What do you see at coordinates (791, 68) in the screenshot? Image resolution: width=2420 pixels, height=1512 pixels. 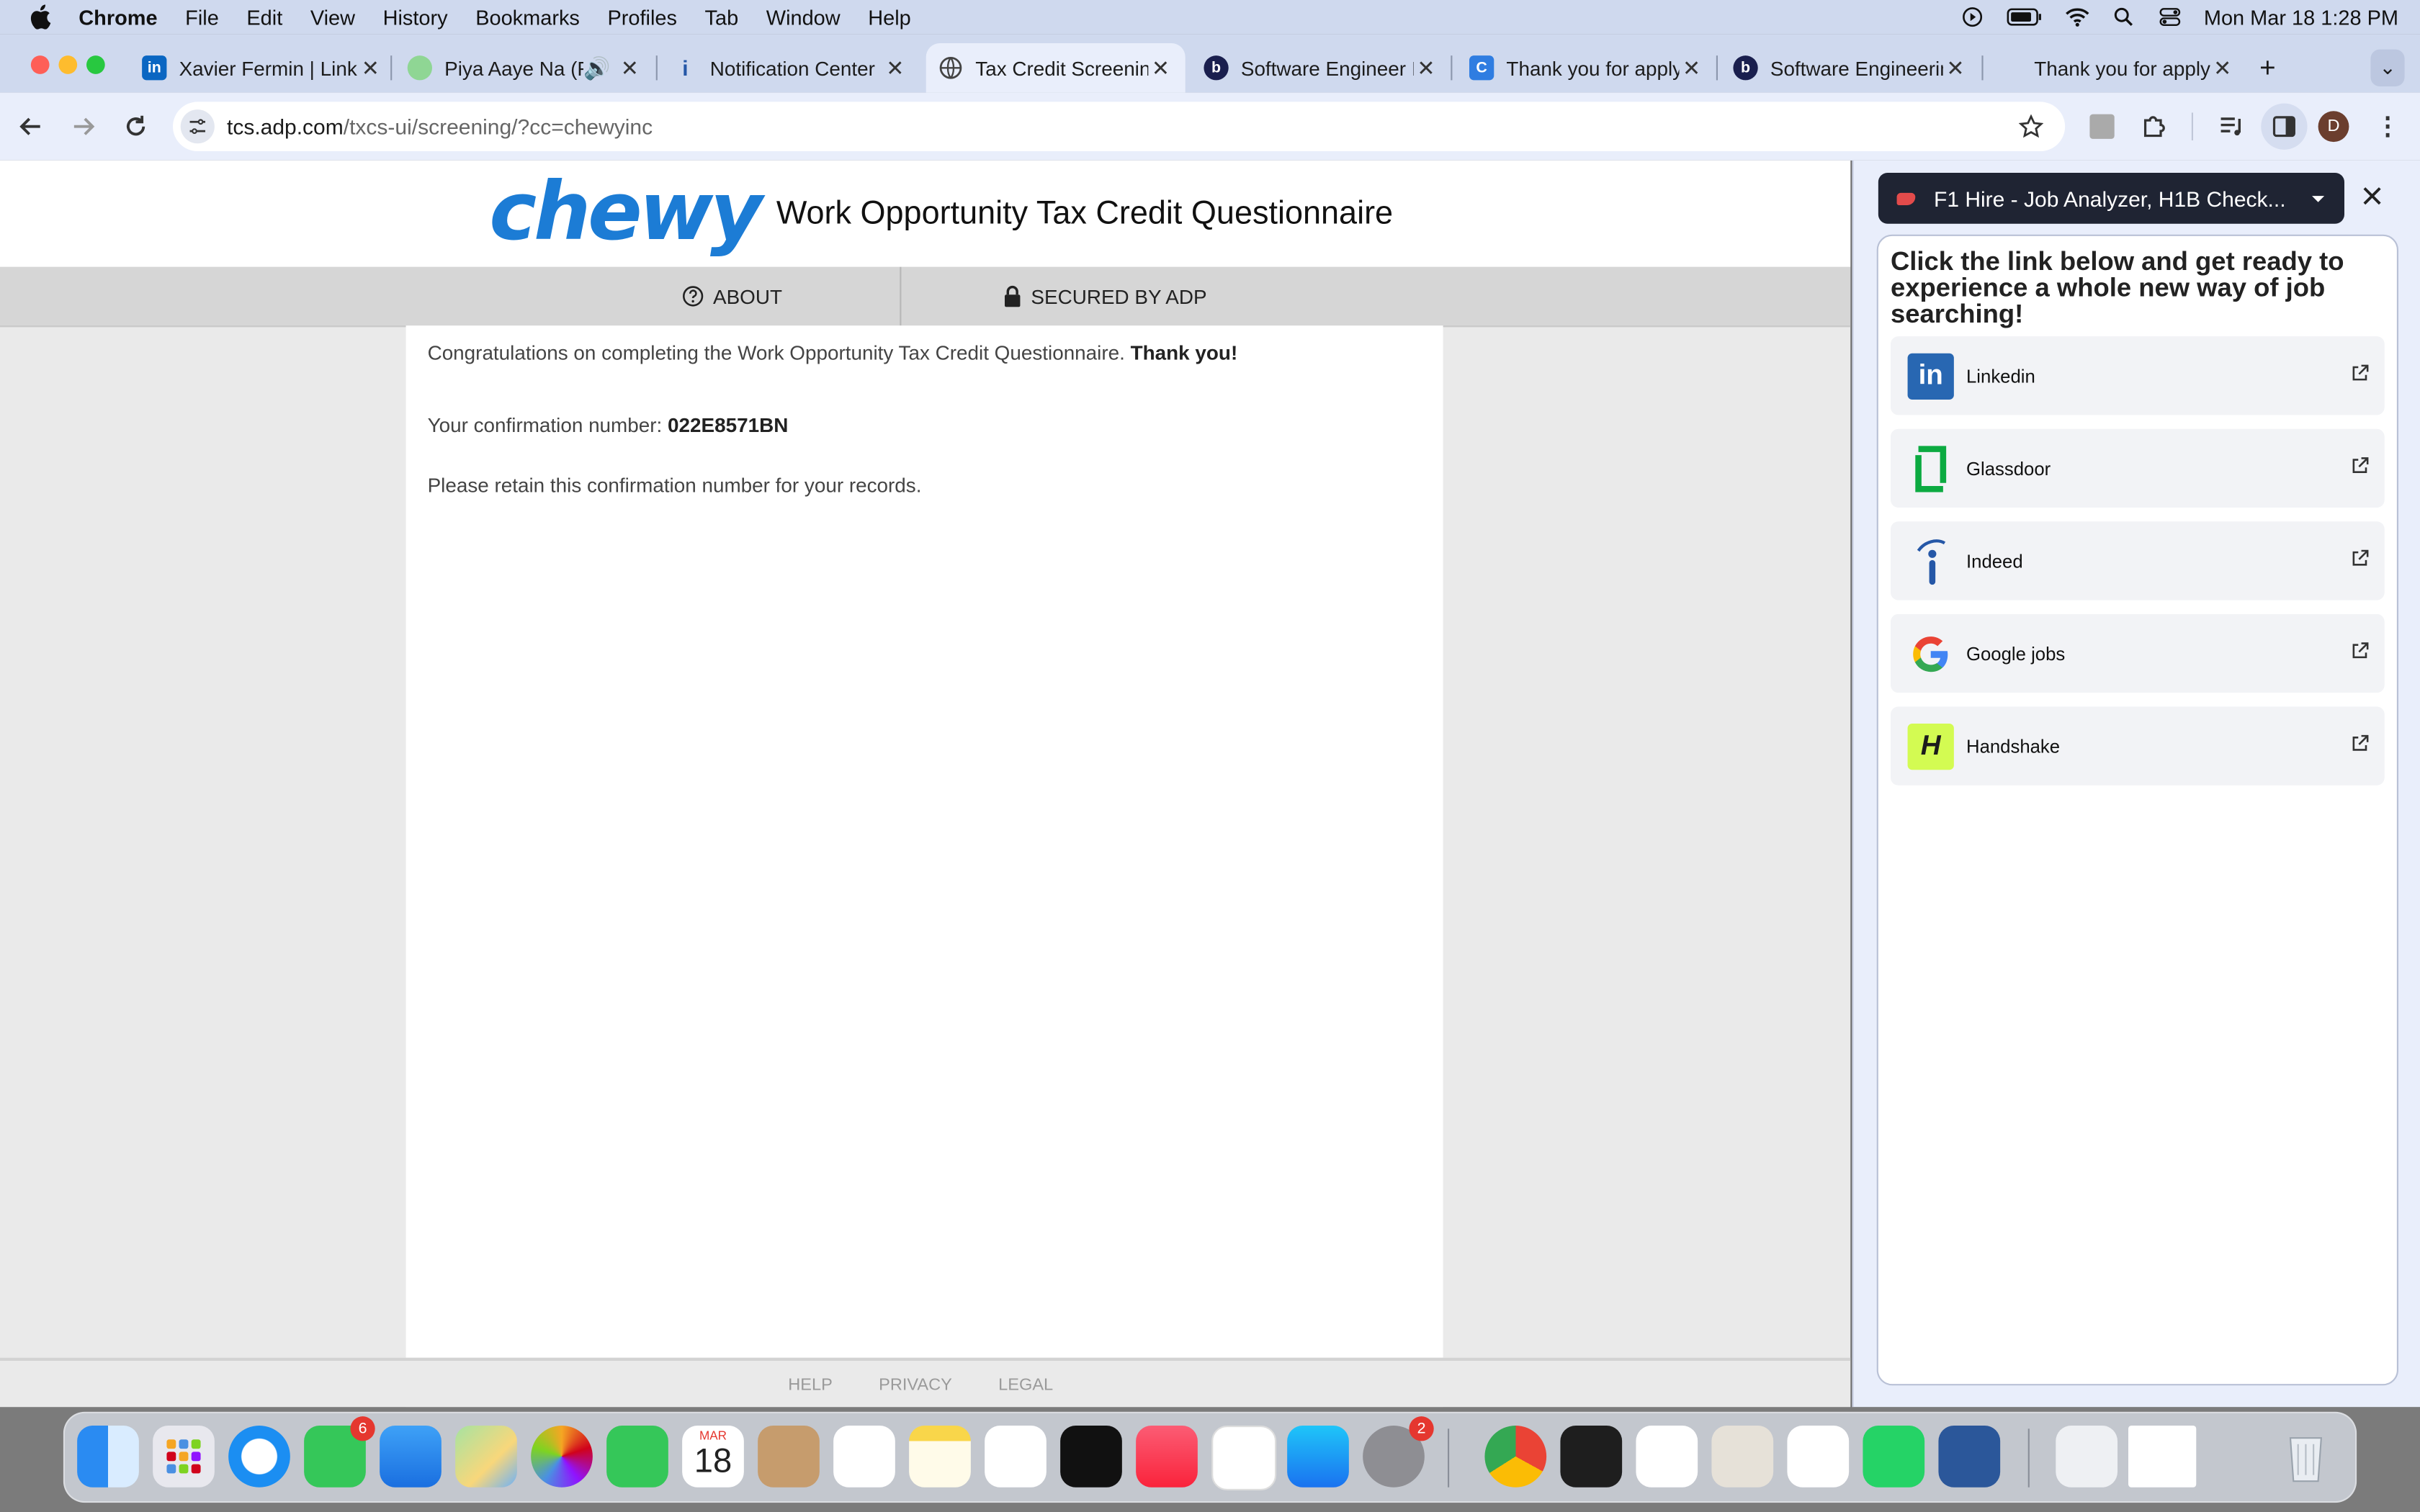 I see `tab-notification-center: i Notification Center ✕` at bounding box center [791, 68].